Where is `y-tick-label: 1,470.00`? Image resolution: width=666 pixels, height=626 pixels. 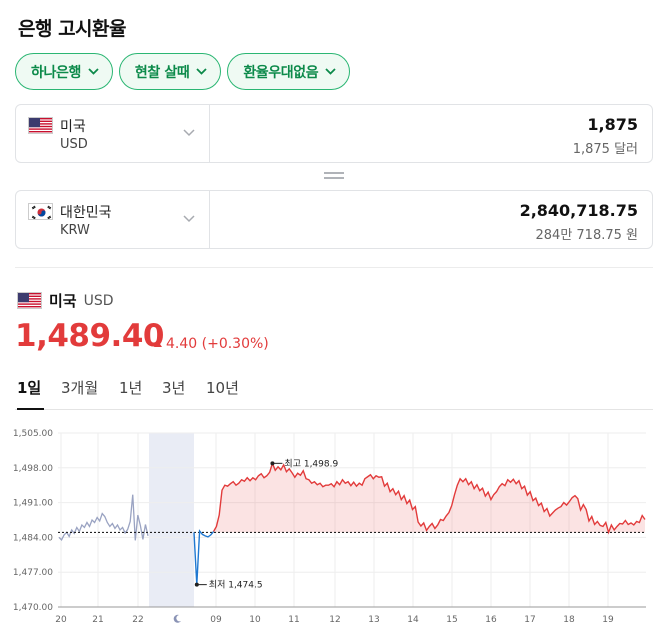 y-tick-label: 1,470.00 is located at coordinates (33, 608).